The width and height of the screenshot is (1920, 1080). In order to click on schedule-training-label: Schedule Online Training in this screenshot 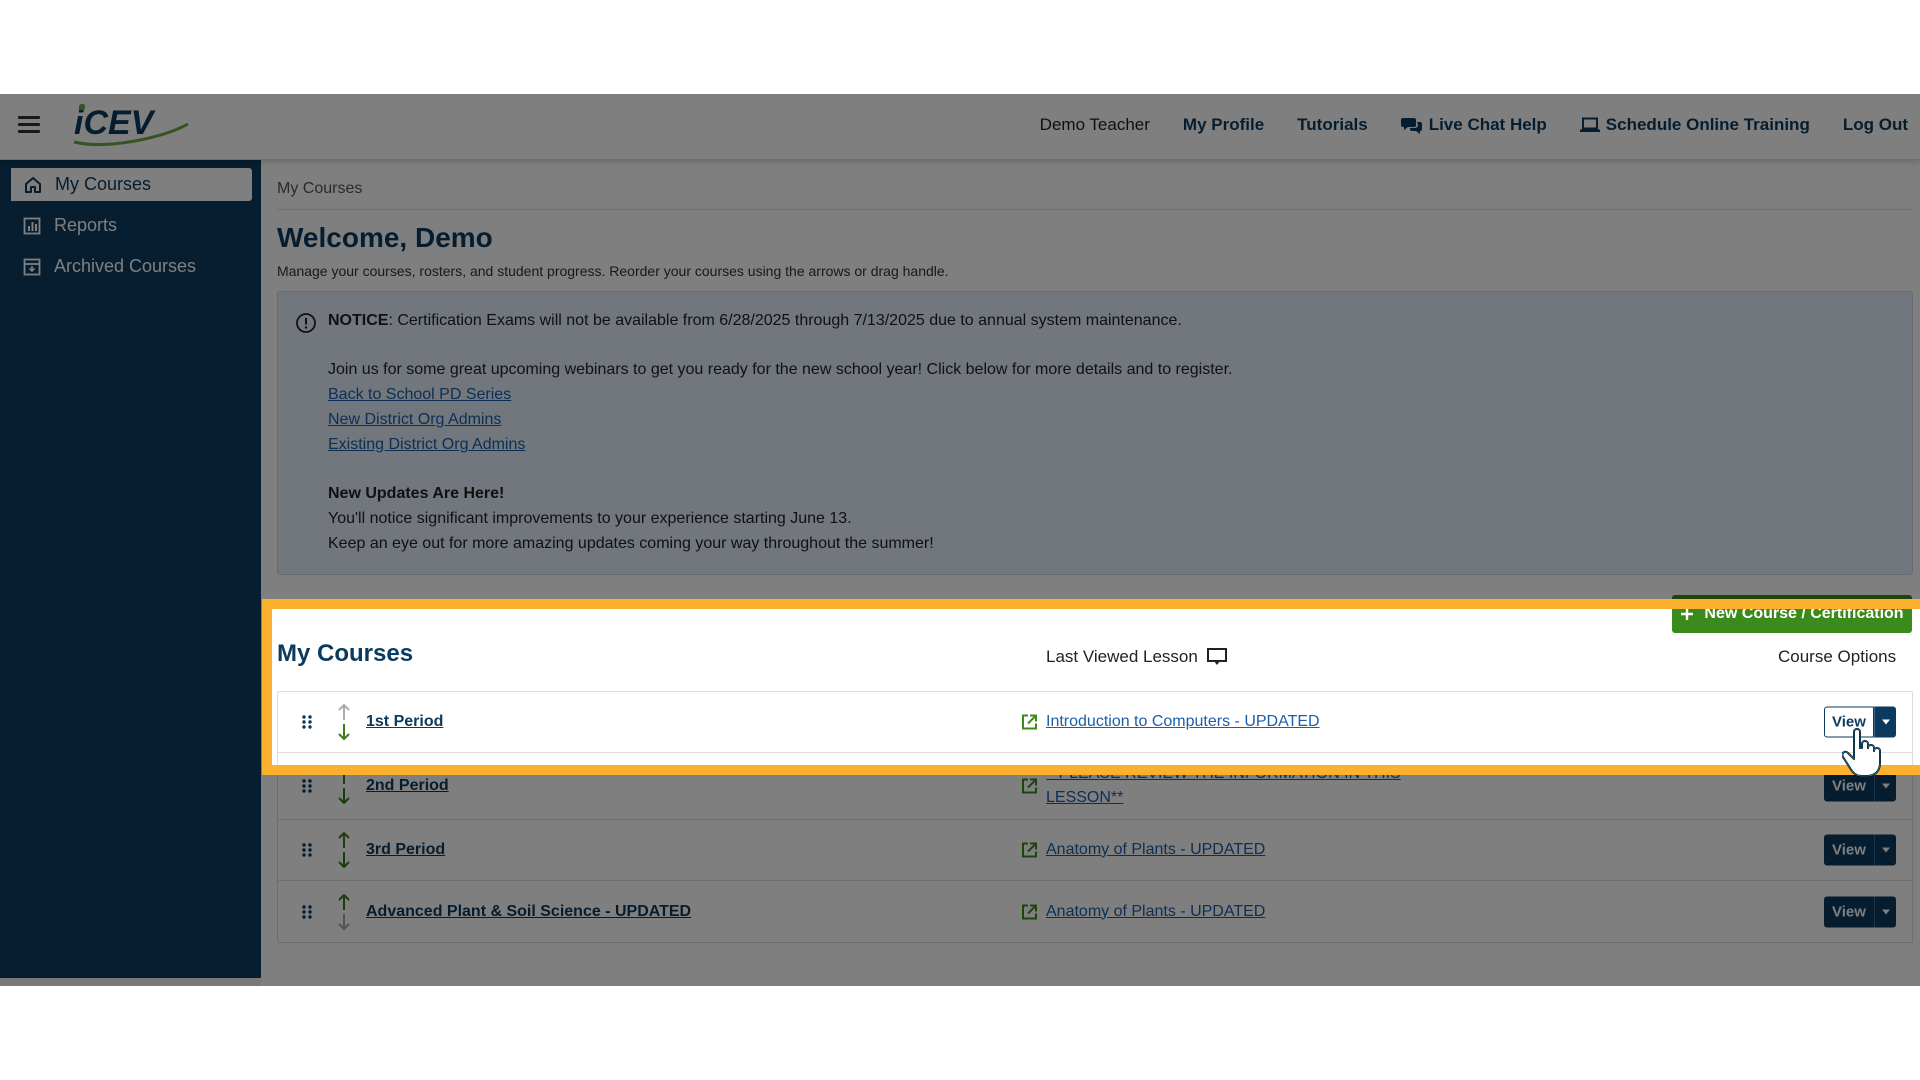, I will do `click(1707, 124)`.